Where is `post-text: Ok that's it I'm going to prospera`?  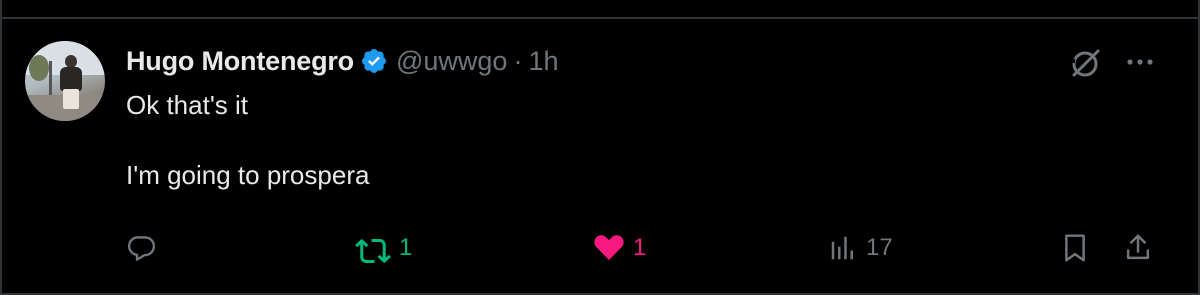
post-text: Ok that's it I'm going to prospera is located at coordinates (248, 140).